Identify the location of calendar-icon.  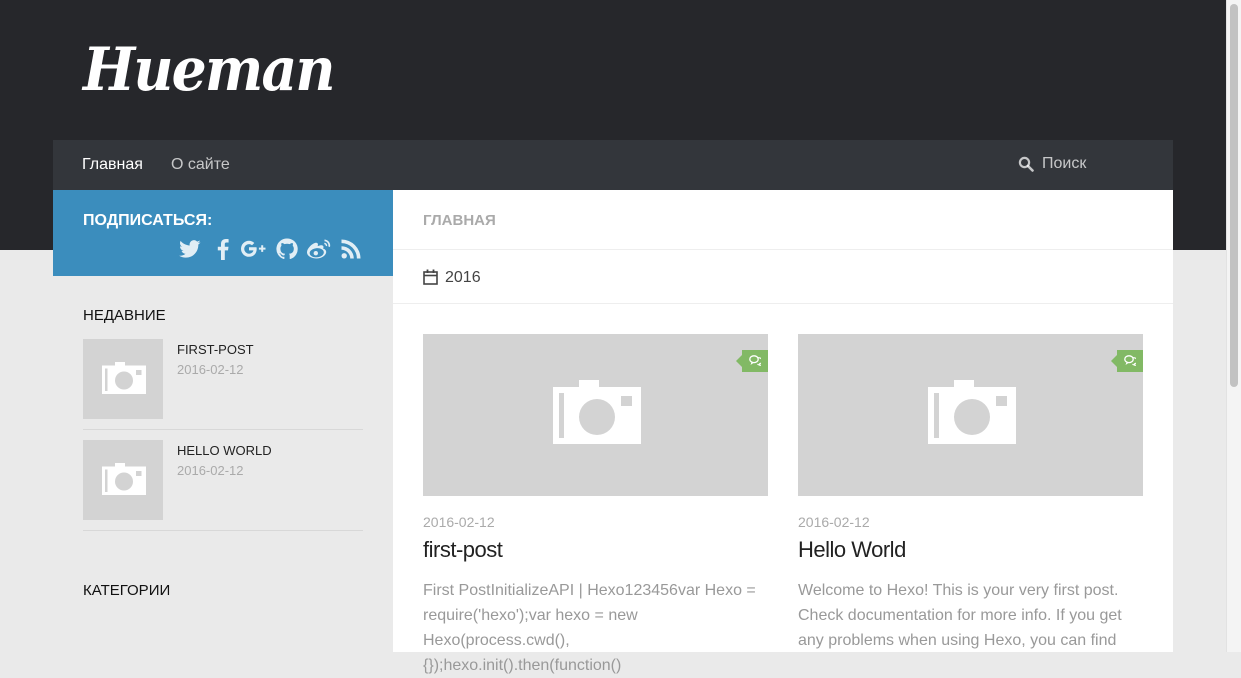
(430, 277).